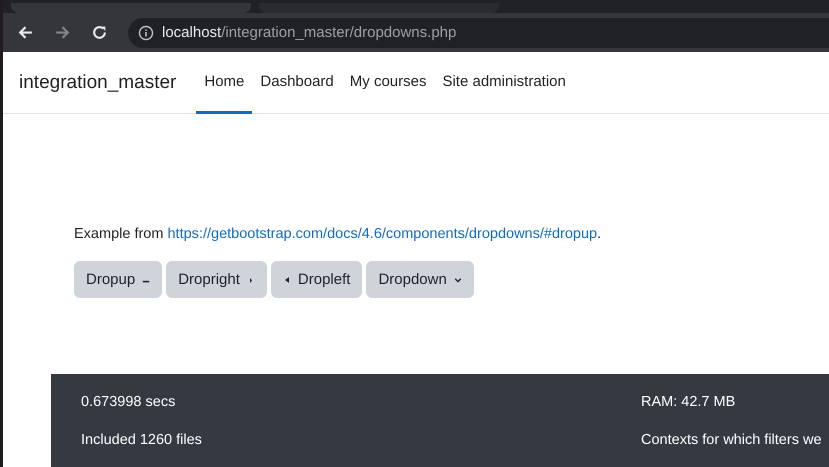  Describe the element at coordinates (504, 83) in the screenshot. I see `nav-link: Site administration` at that location.